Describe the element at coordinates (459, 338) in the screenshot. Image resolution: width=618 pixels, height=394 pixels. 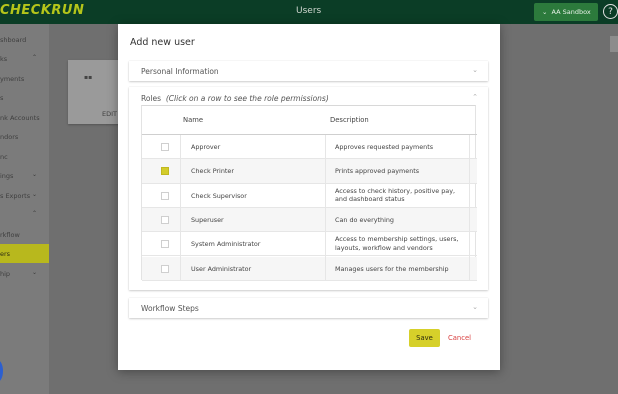
I see `cancel-button: Cancel` at that location.